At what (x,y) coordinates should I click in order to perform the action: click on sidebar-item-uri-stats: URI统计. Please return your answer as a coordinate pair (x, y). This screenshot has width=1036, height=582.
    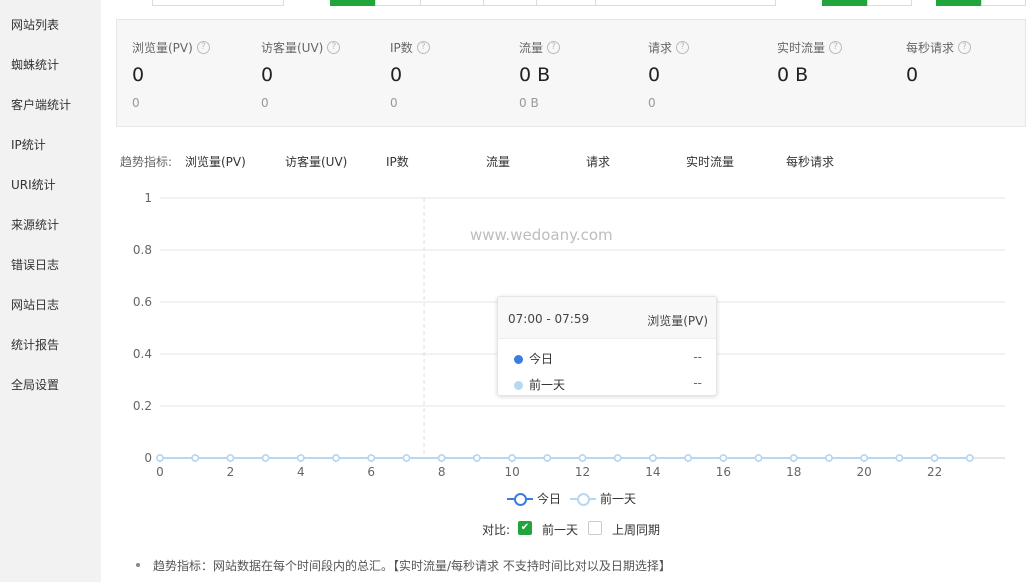
    Looking at the image, I should click on (33, 184).